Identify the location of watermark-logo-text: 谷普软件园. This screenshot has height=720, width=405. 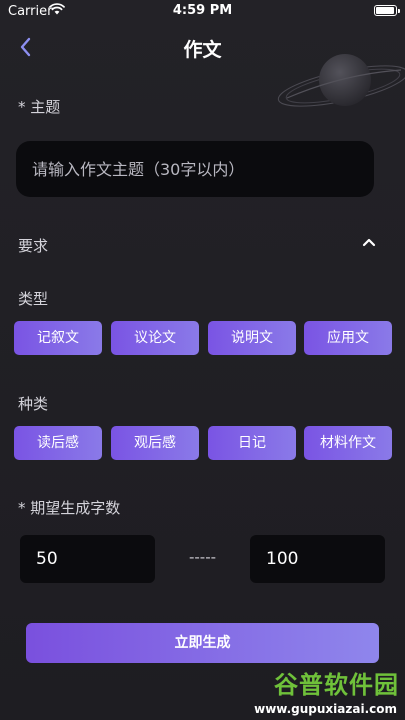
(336, 685).